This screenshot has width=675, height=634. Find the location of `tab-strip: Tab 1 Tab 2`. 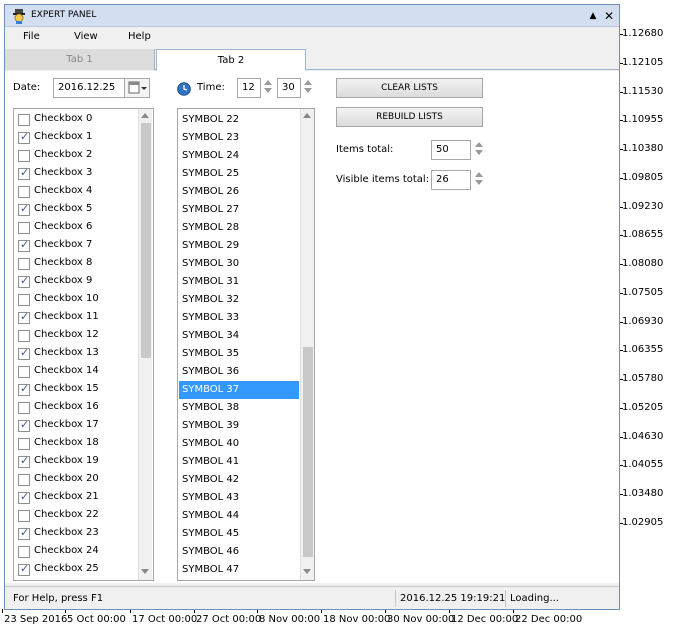

tab-strip: Tab 1 Tab 2 is located at coordinates (312, 60).